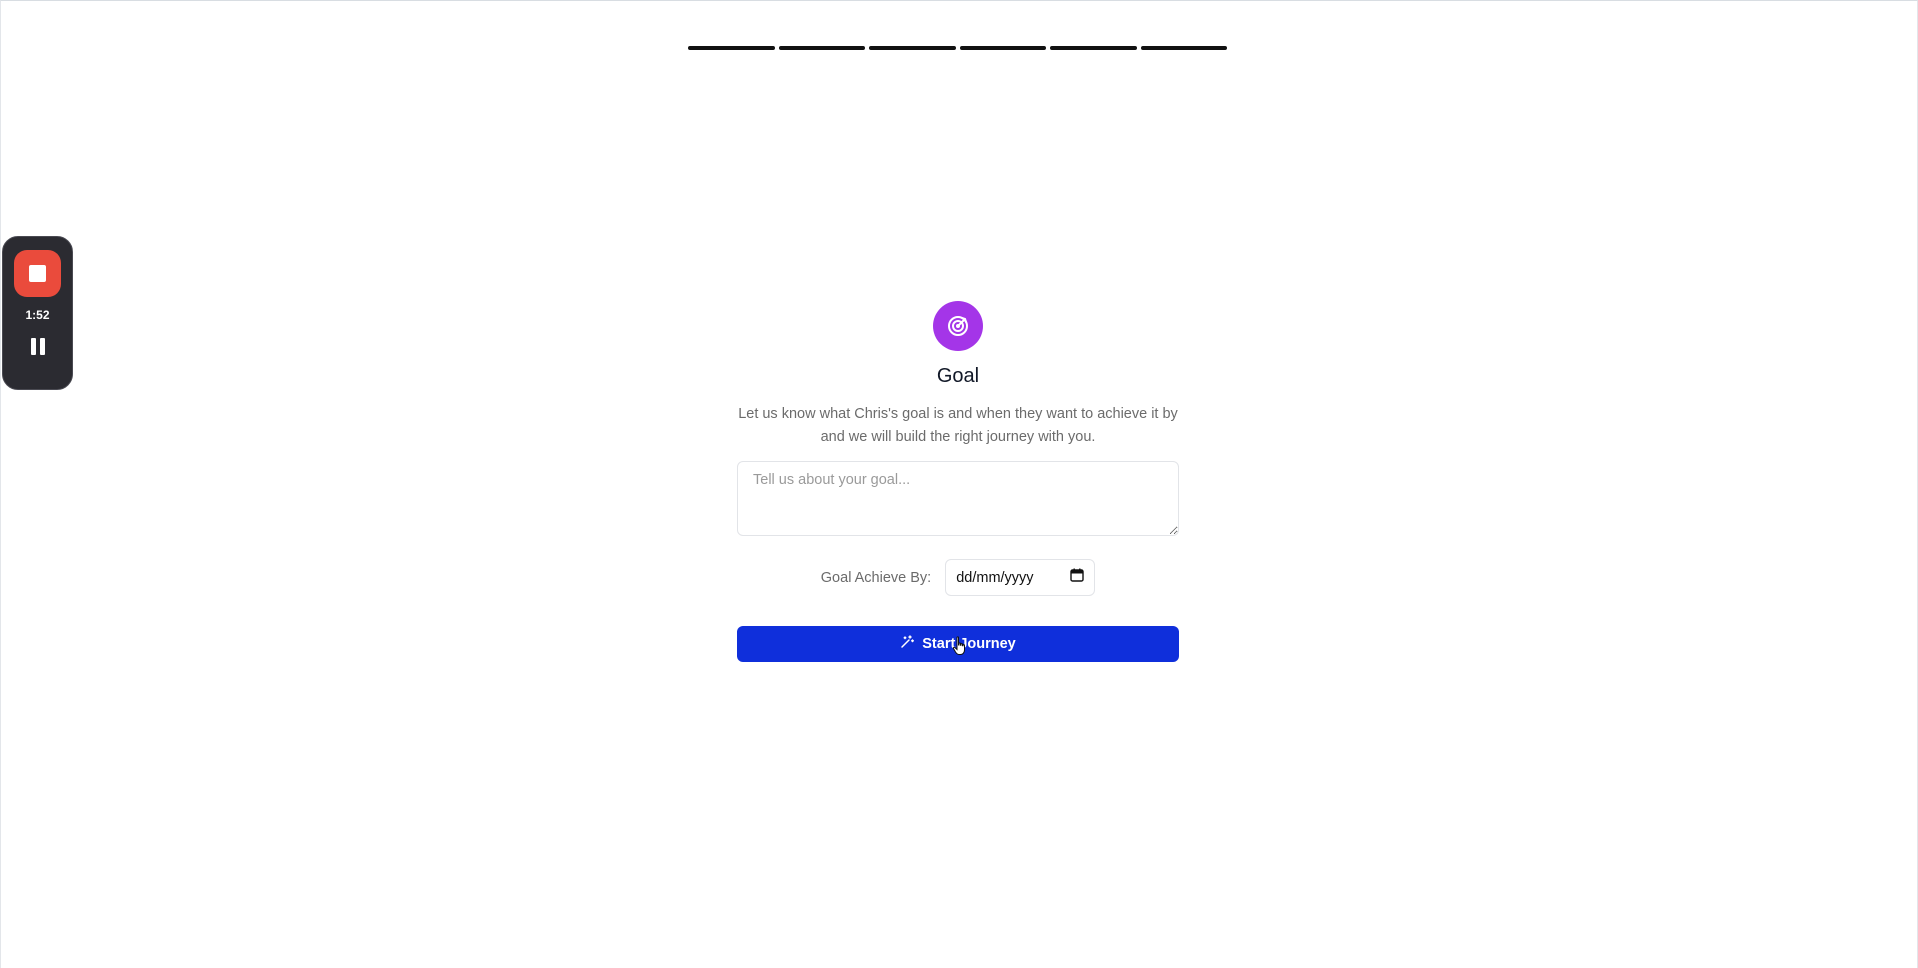 The height and width of the screenshot is (968, 1918). I want to click on recording-timer: 1:52, so click(37, 315).